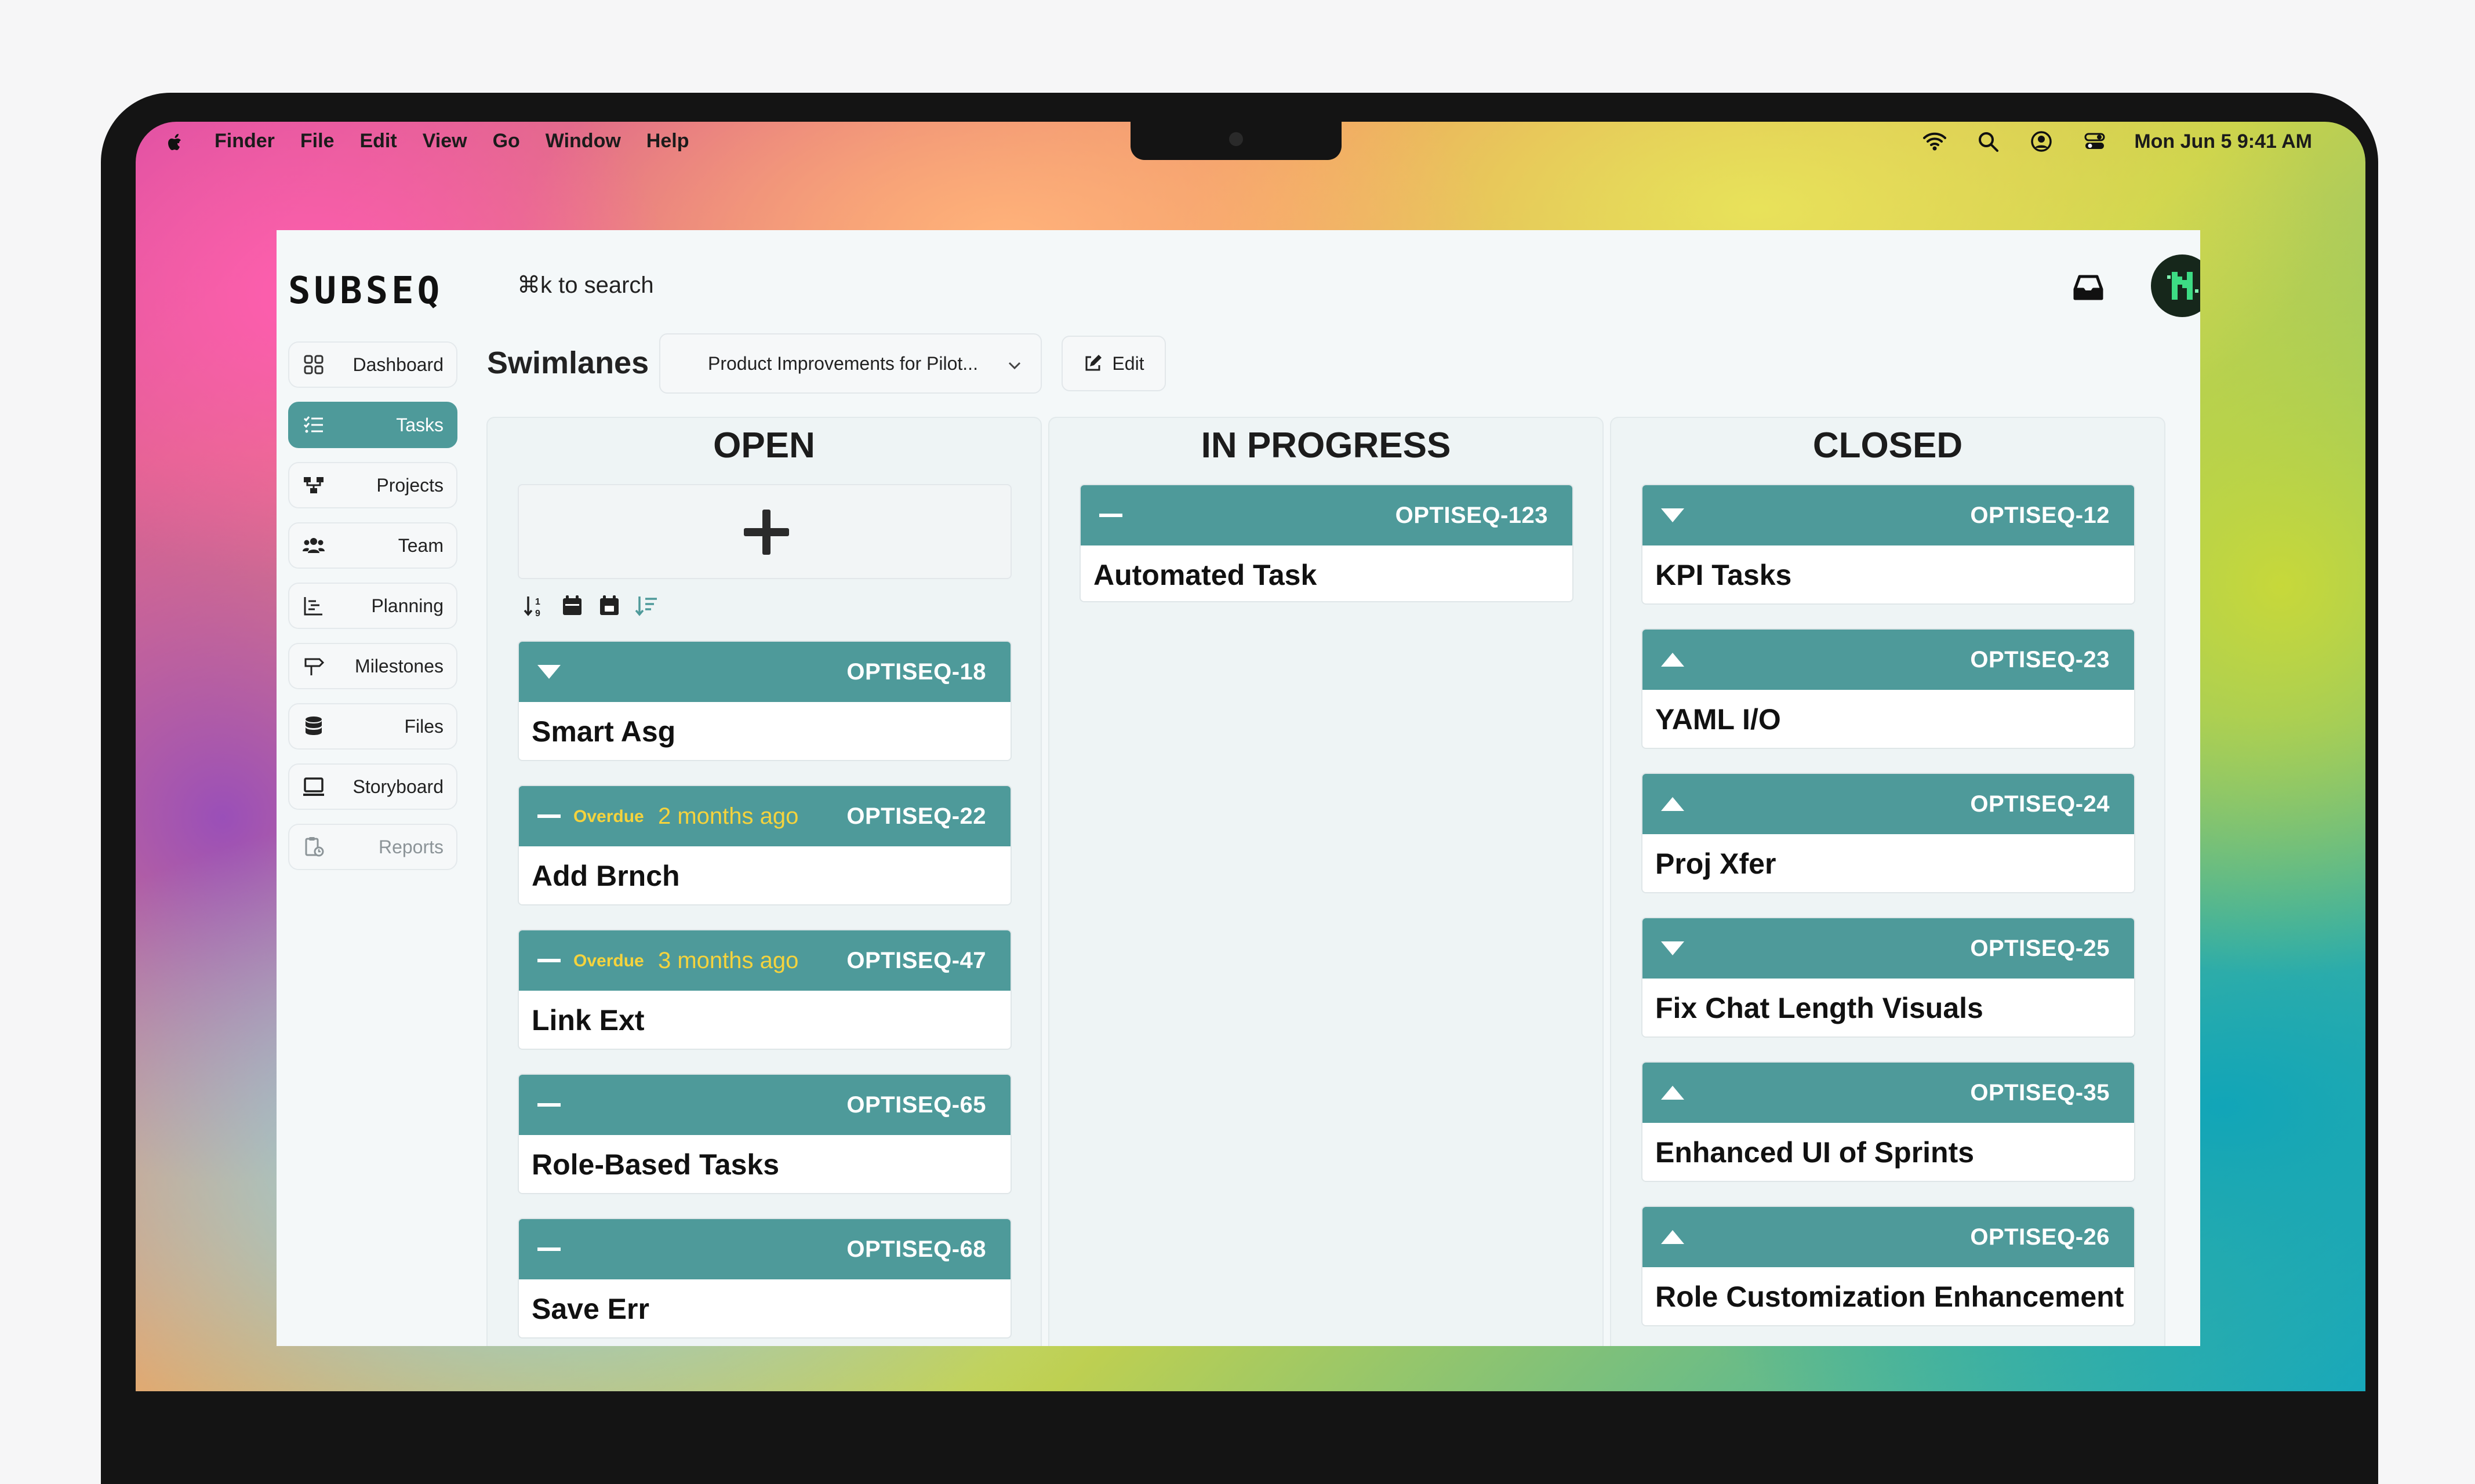  What do you see at coordinates (1888, 949) in the screenshot?
I see `task-card-header: OPTISEQ-25` at bounding box center [1888, 949].